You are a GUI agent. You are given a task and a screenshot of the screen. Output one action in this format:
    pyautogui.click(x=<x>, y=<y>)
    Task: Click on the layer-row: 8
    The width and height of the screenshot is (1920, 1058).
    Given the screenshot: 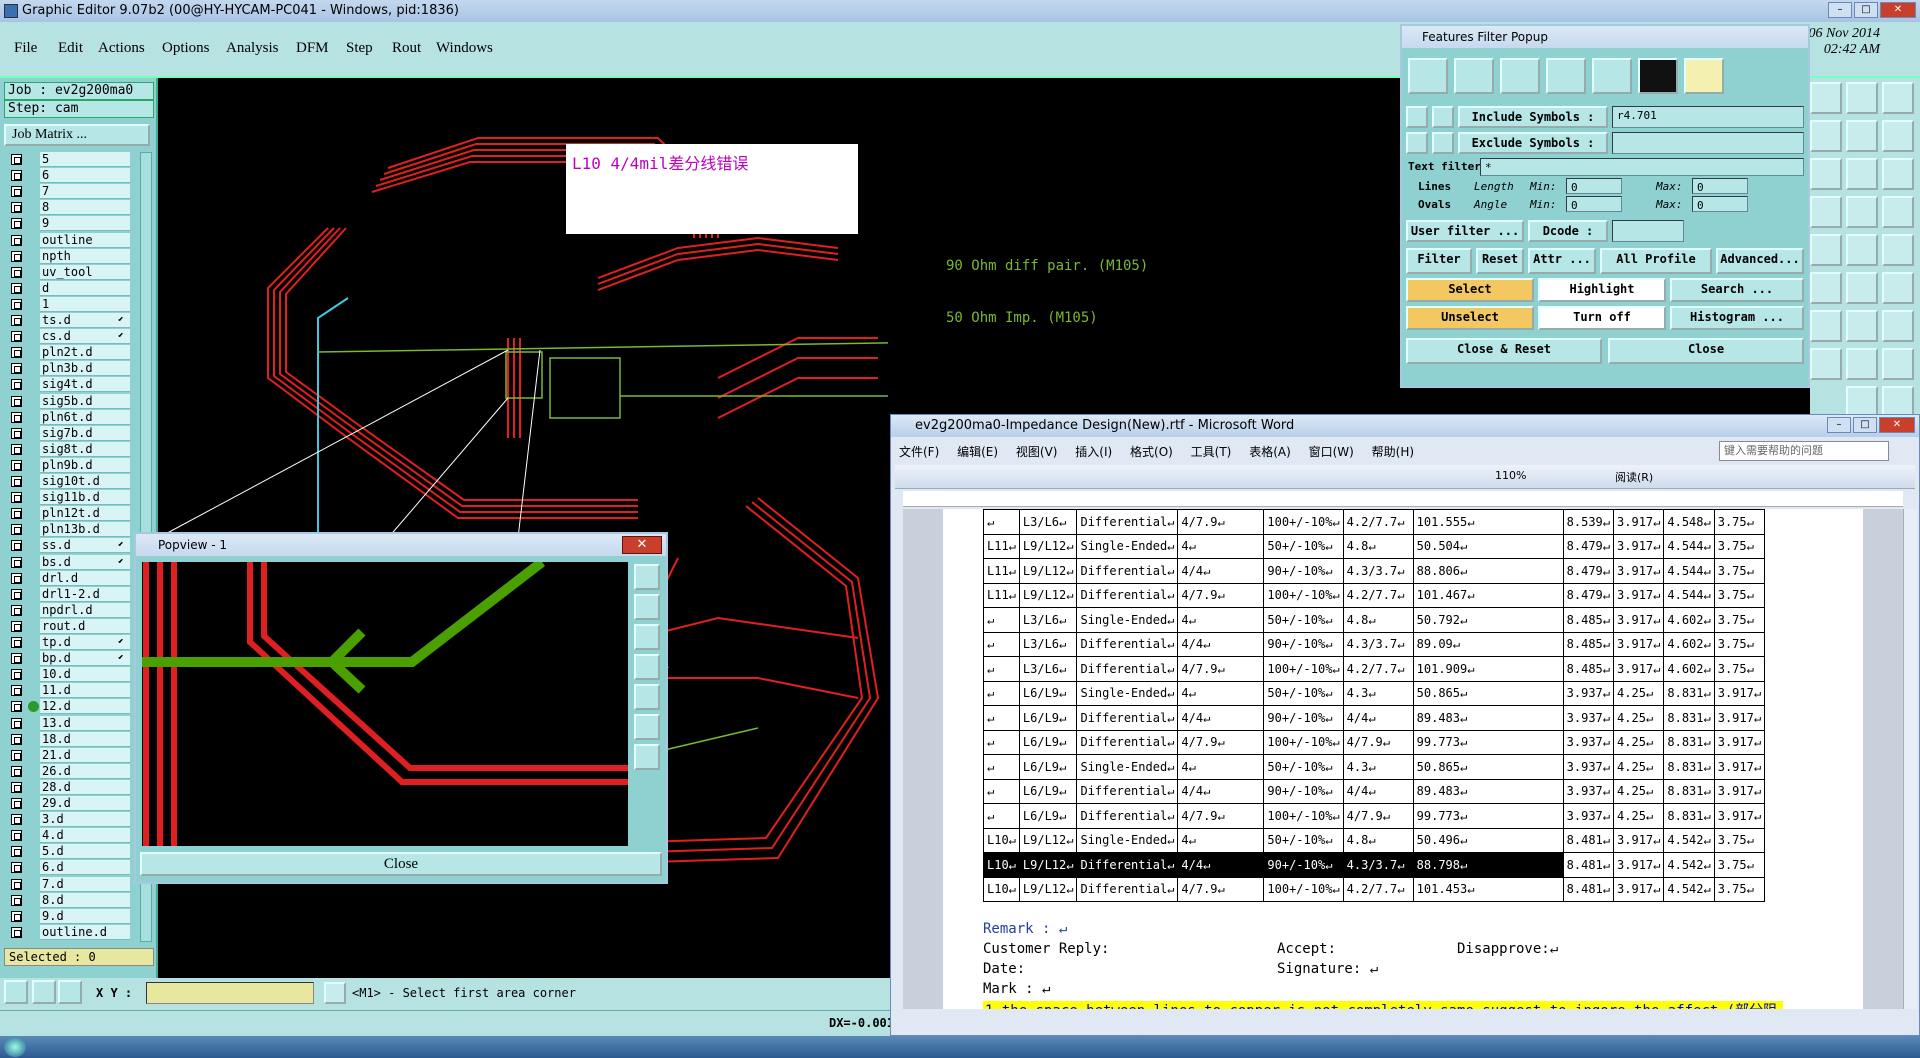 What is the action you would take?
    pyautogui.click(x=72, y=208)
    